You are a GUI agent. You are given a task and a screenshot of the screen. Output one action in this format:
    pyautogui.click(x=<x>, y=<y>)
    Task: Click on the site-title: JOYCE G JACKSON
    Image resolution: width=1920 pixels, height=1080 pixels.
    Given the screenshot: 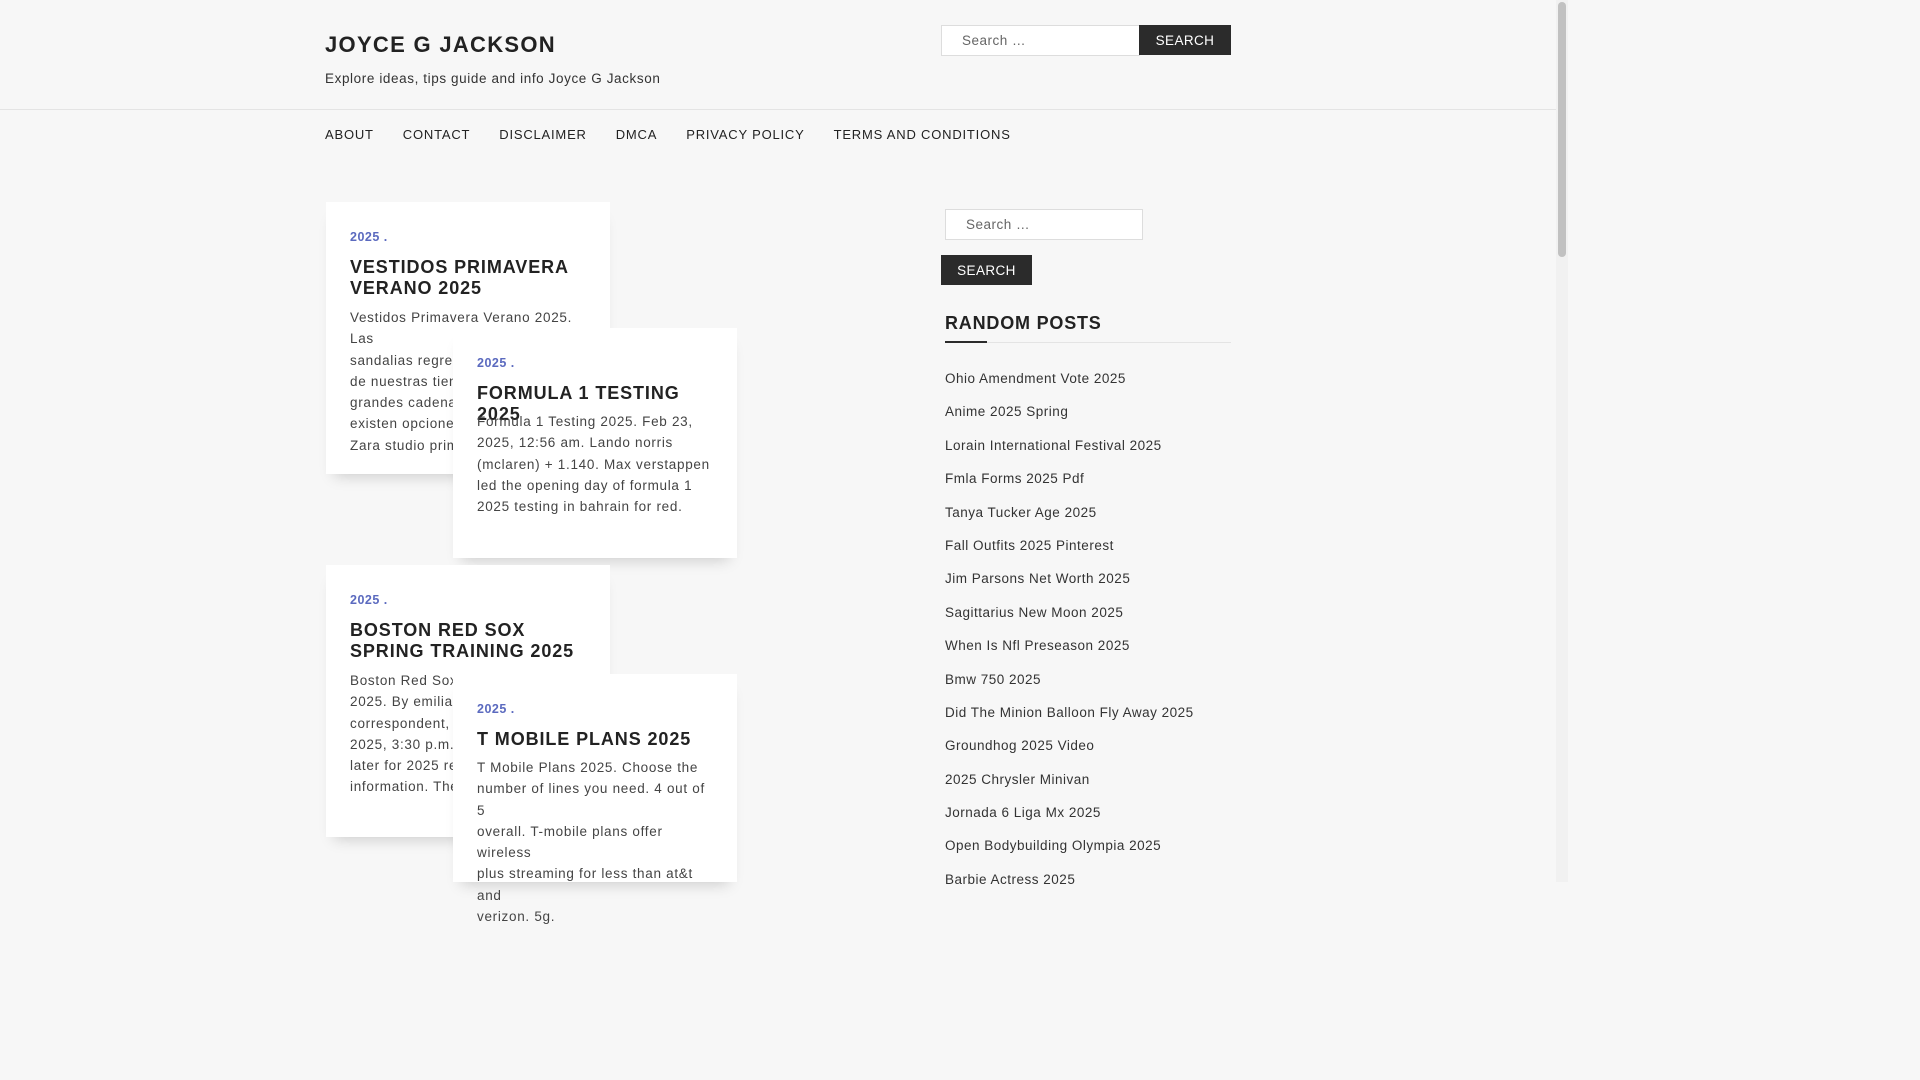 What is the action you would take?
    pyautogui.click(x=440, y=45)
    